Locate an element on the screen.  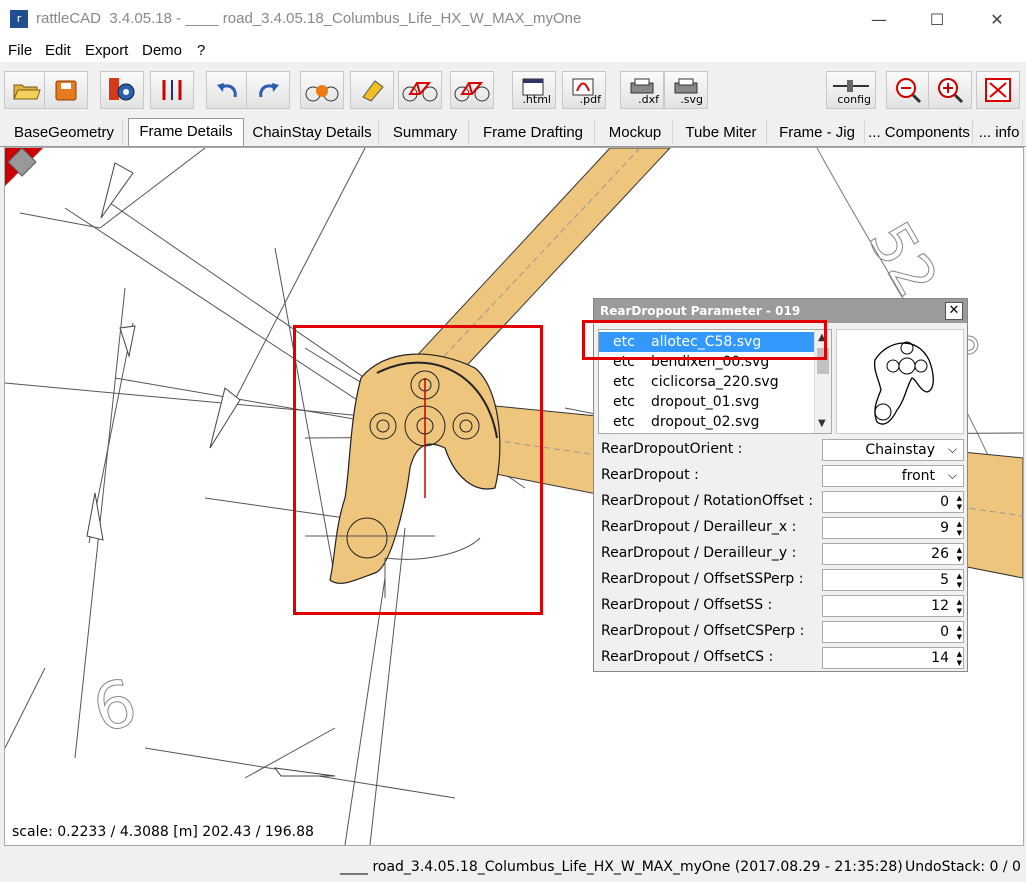
zoom-out-icon is located at coordinates (909, 91).